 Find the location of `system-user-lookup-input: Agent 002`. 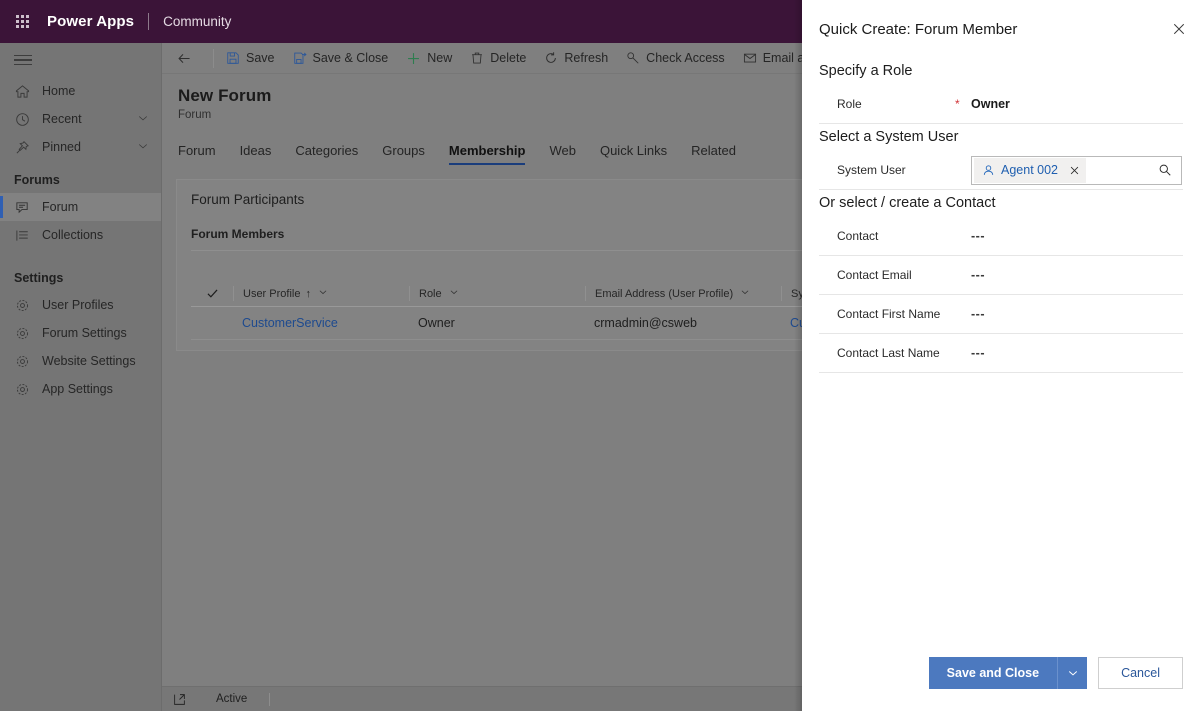

system-user-lookup-input: Agent 002 is located at coordinates (1076, 170).